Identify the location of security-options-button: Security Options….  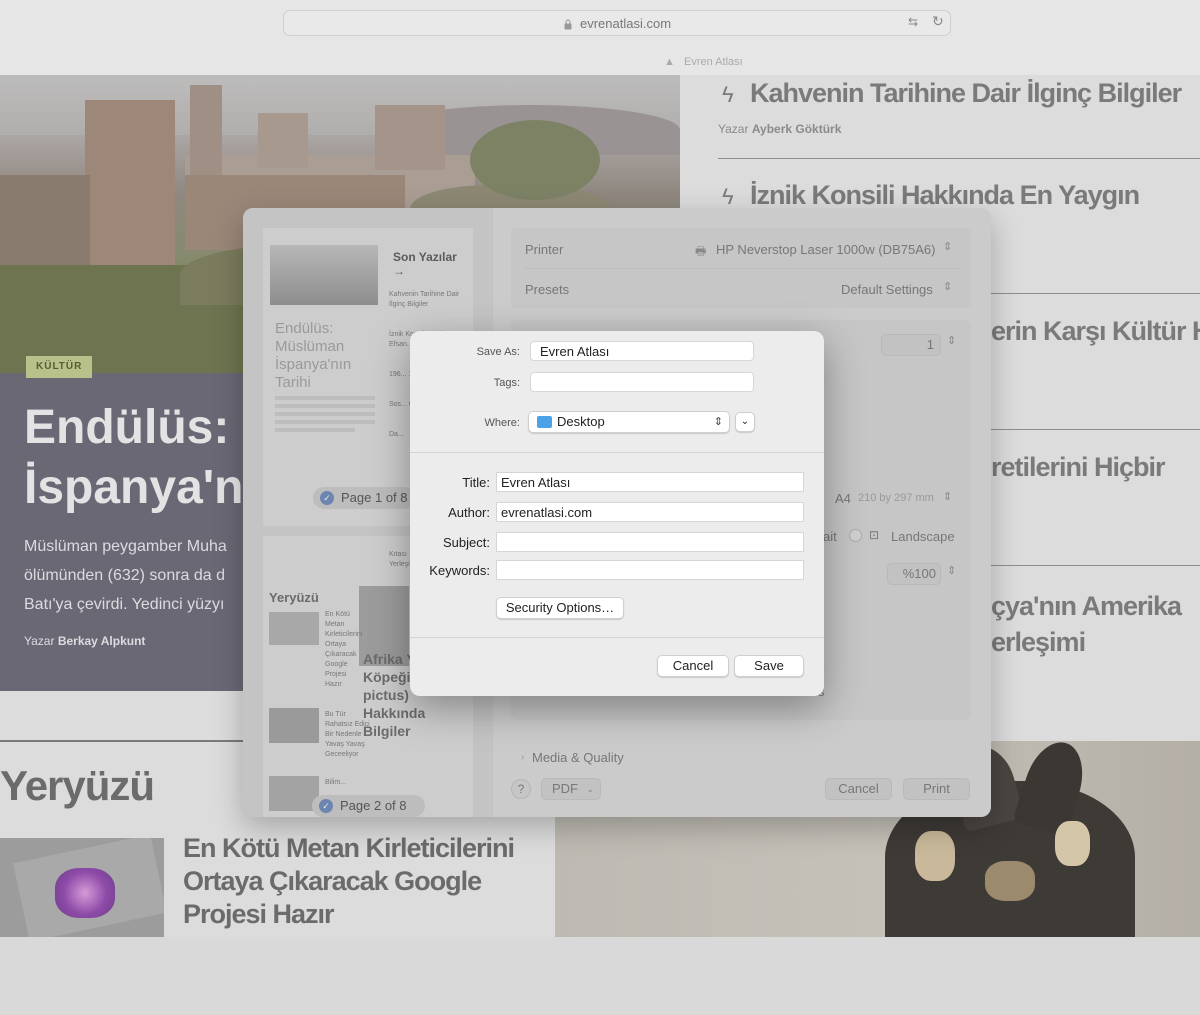
(560, 608).